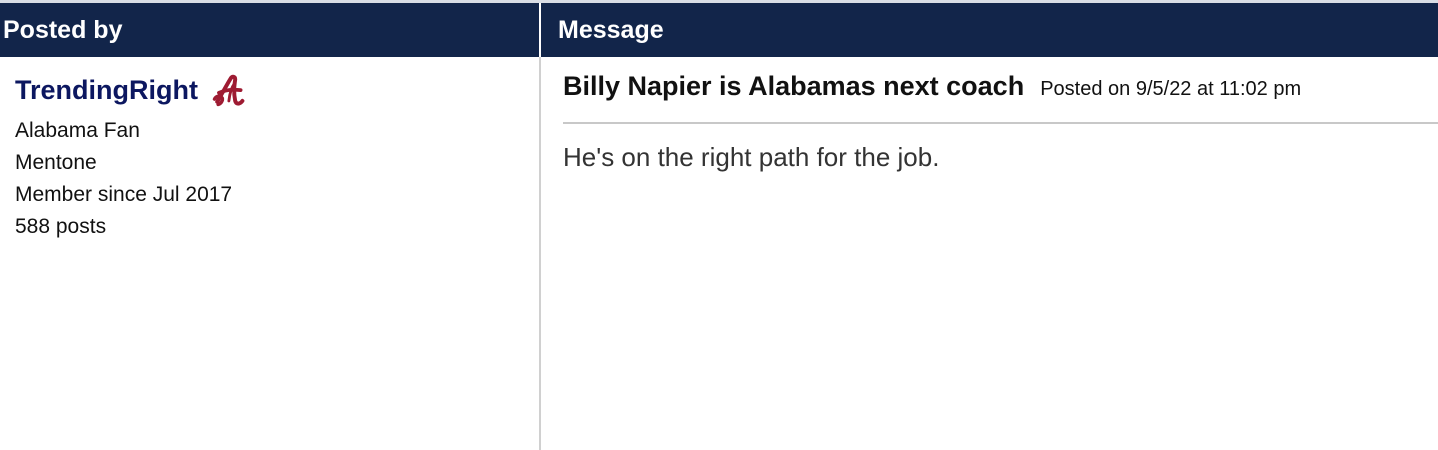 The image size is (1438, 450). I want to click on username-link: TrendingRight, so click(106, 90).